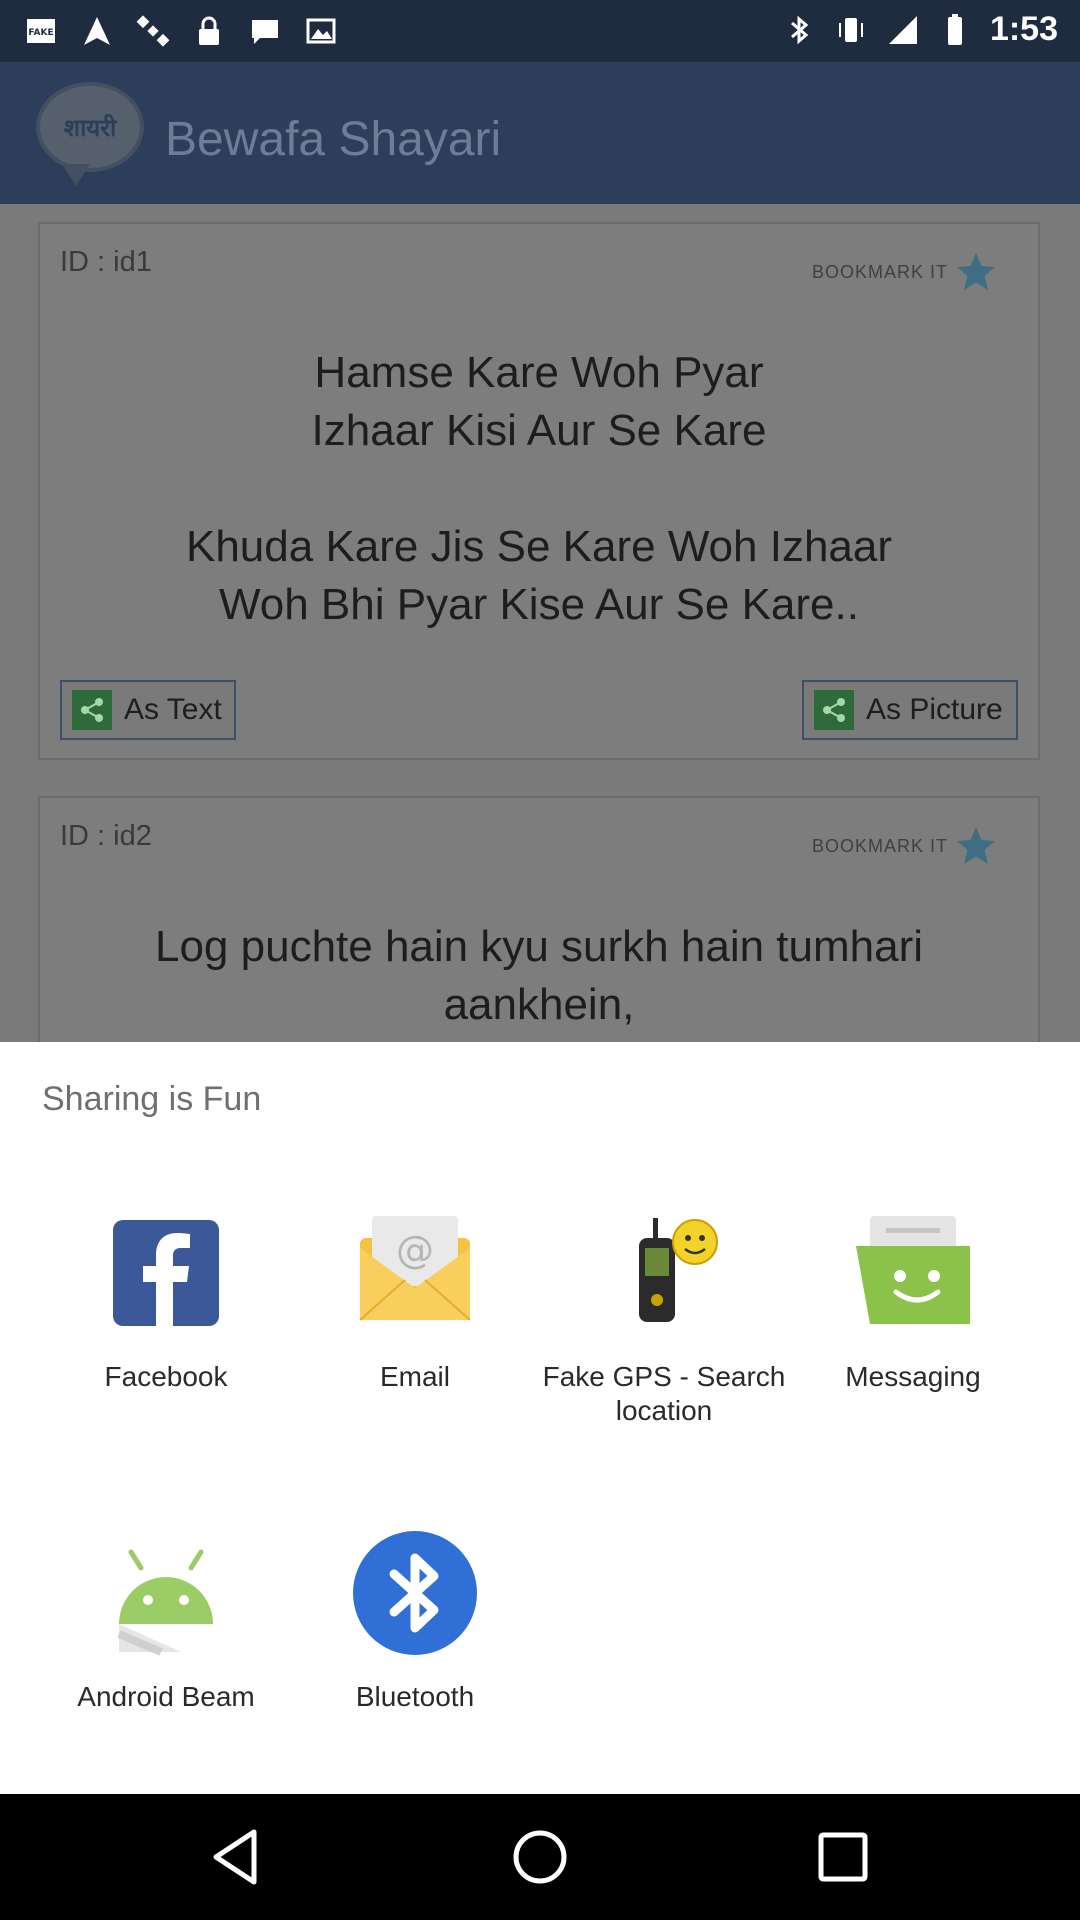  Describe the element at coordinates (209, 31) in the screenshot. I see `lock-icon` at that location.